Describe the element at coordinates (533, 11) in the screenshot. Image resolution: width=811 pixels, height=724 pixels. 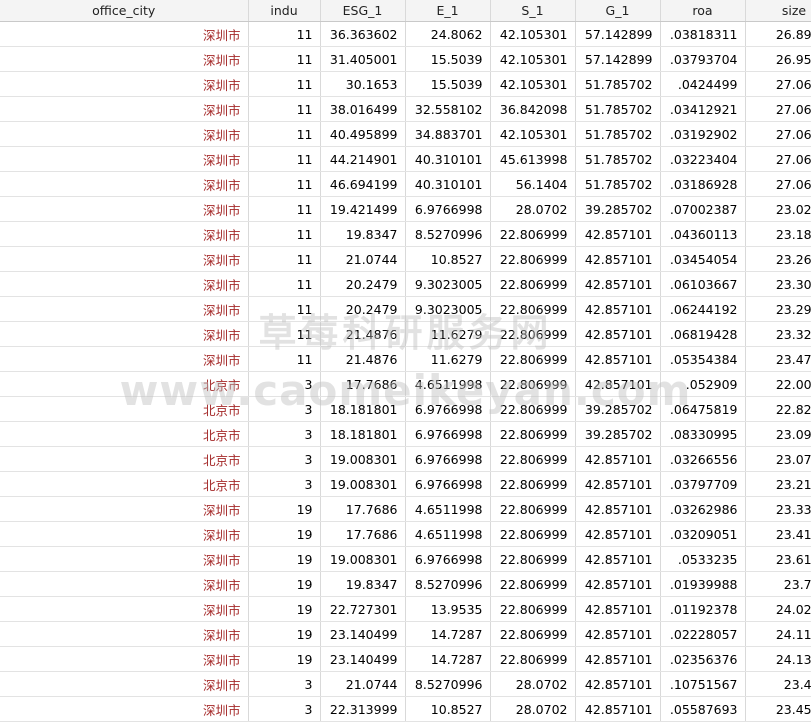
I see `column-header-s-1: S_1` at that location.